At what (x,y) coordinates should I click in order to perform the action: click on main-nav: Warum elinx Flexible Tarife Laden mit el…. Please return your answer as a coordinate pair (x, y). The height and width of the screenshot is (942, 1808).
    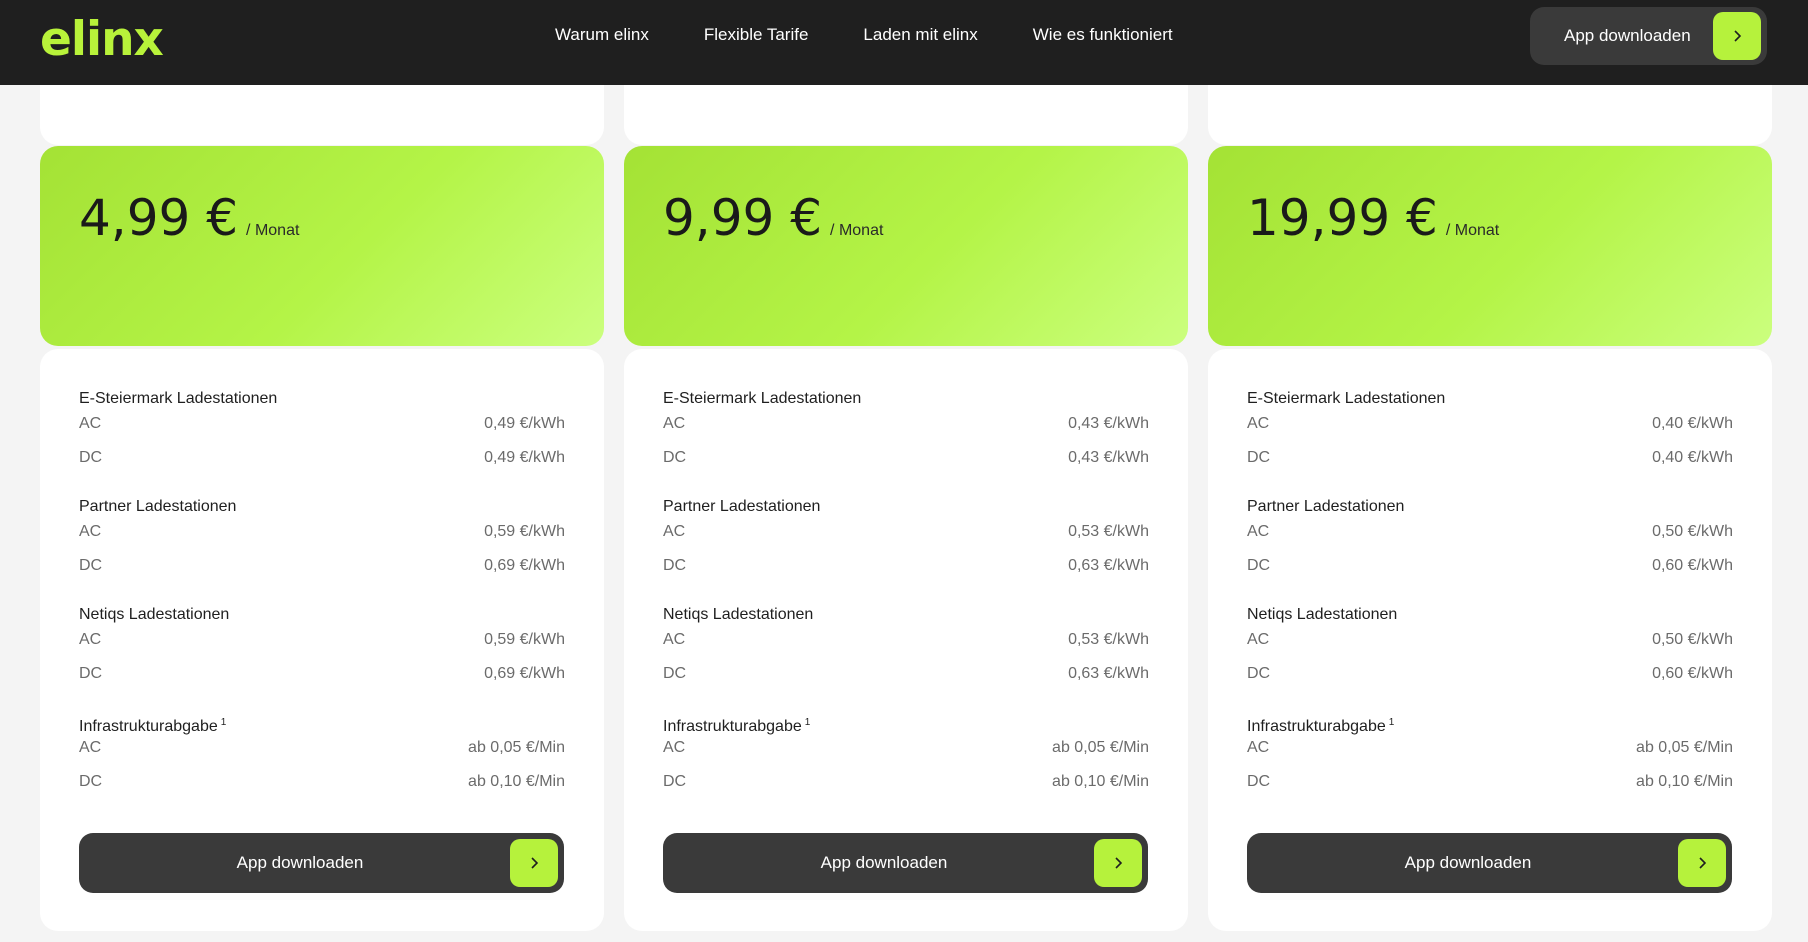
    Looking at the image, I should click on (864, 35).